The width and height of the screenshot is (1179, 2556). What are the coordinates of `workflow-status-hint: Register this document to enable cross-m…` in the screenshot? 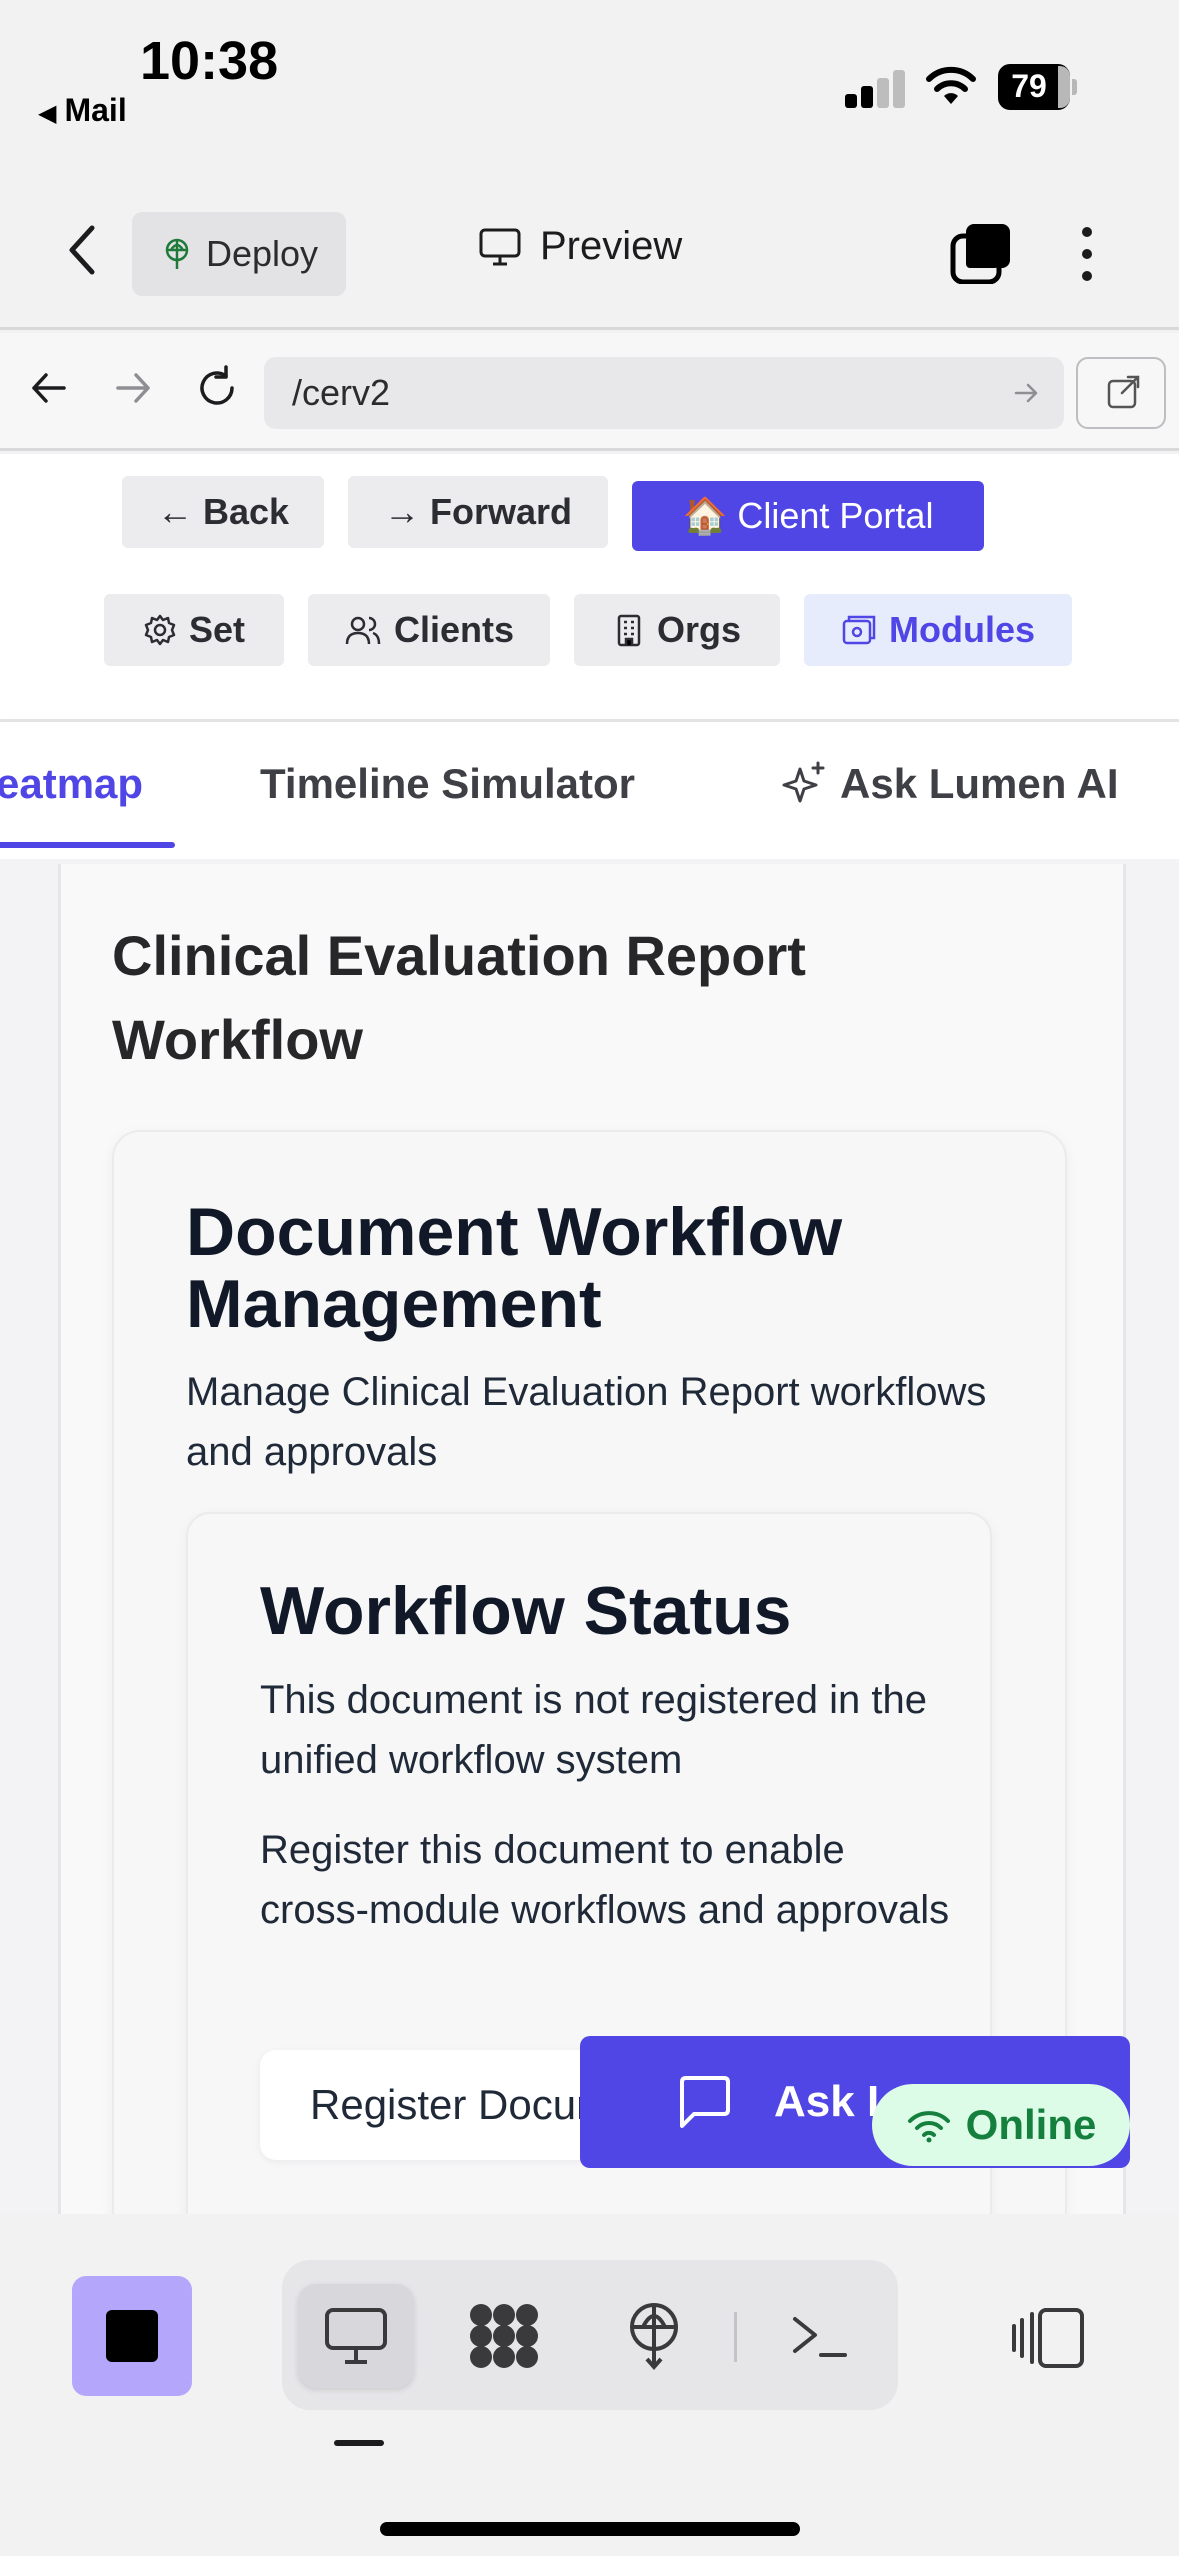 It's located at (605, 1880).